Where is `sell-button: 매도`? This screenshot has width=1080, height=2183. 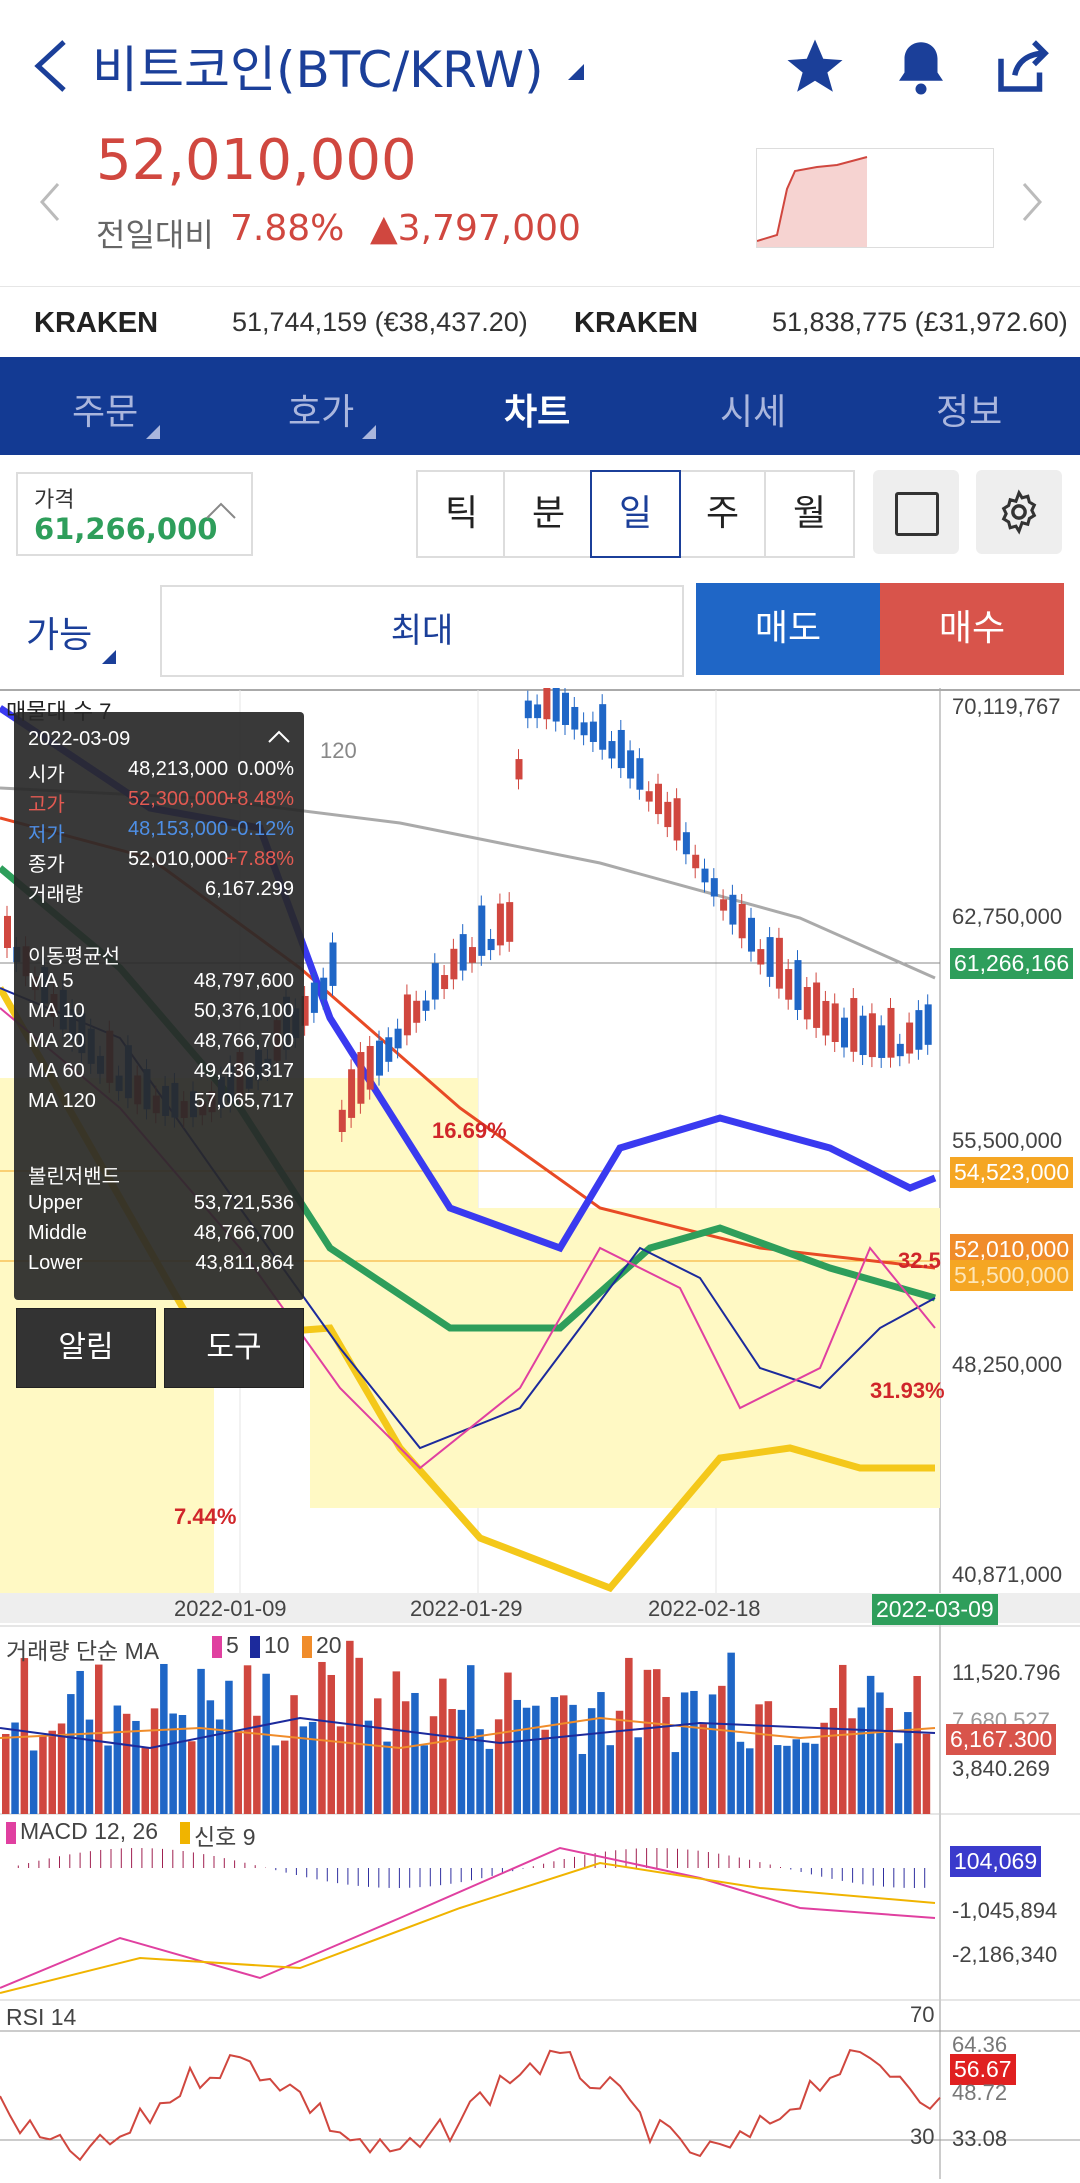 sell-button: 매도 is located at coordinates (788, 629).